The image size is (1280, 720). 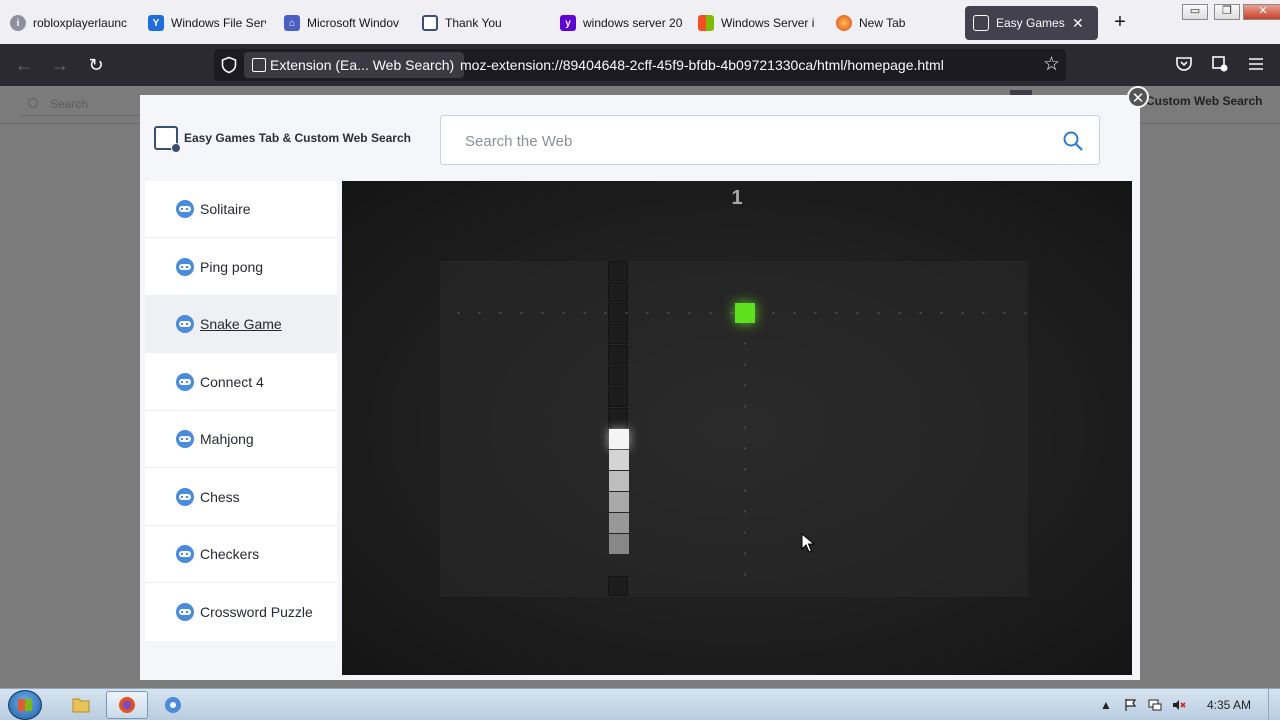 What do you see at coordinates (1227, 12) in the screenshot?
I see `maximize-button: ❐` at bounding box center [1227, 12].